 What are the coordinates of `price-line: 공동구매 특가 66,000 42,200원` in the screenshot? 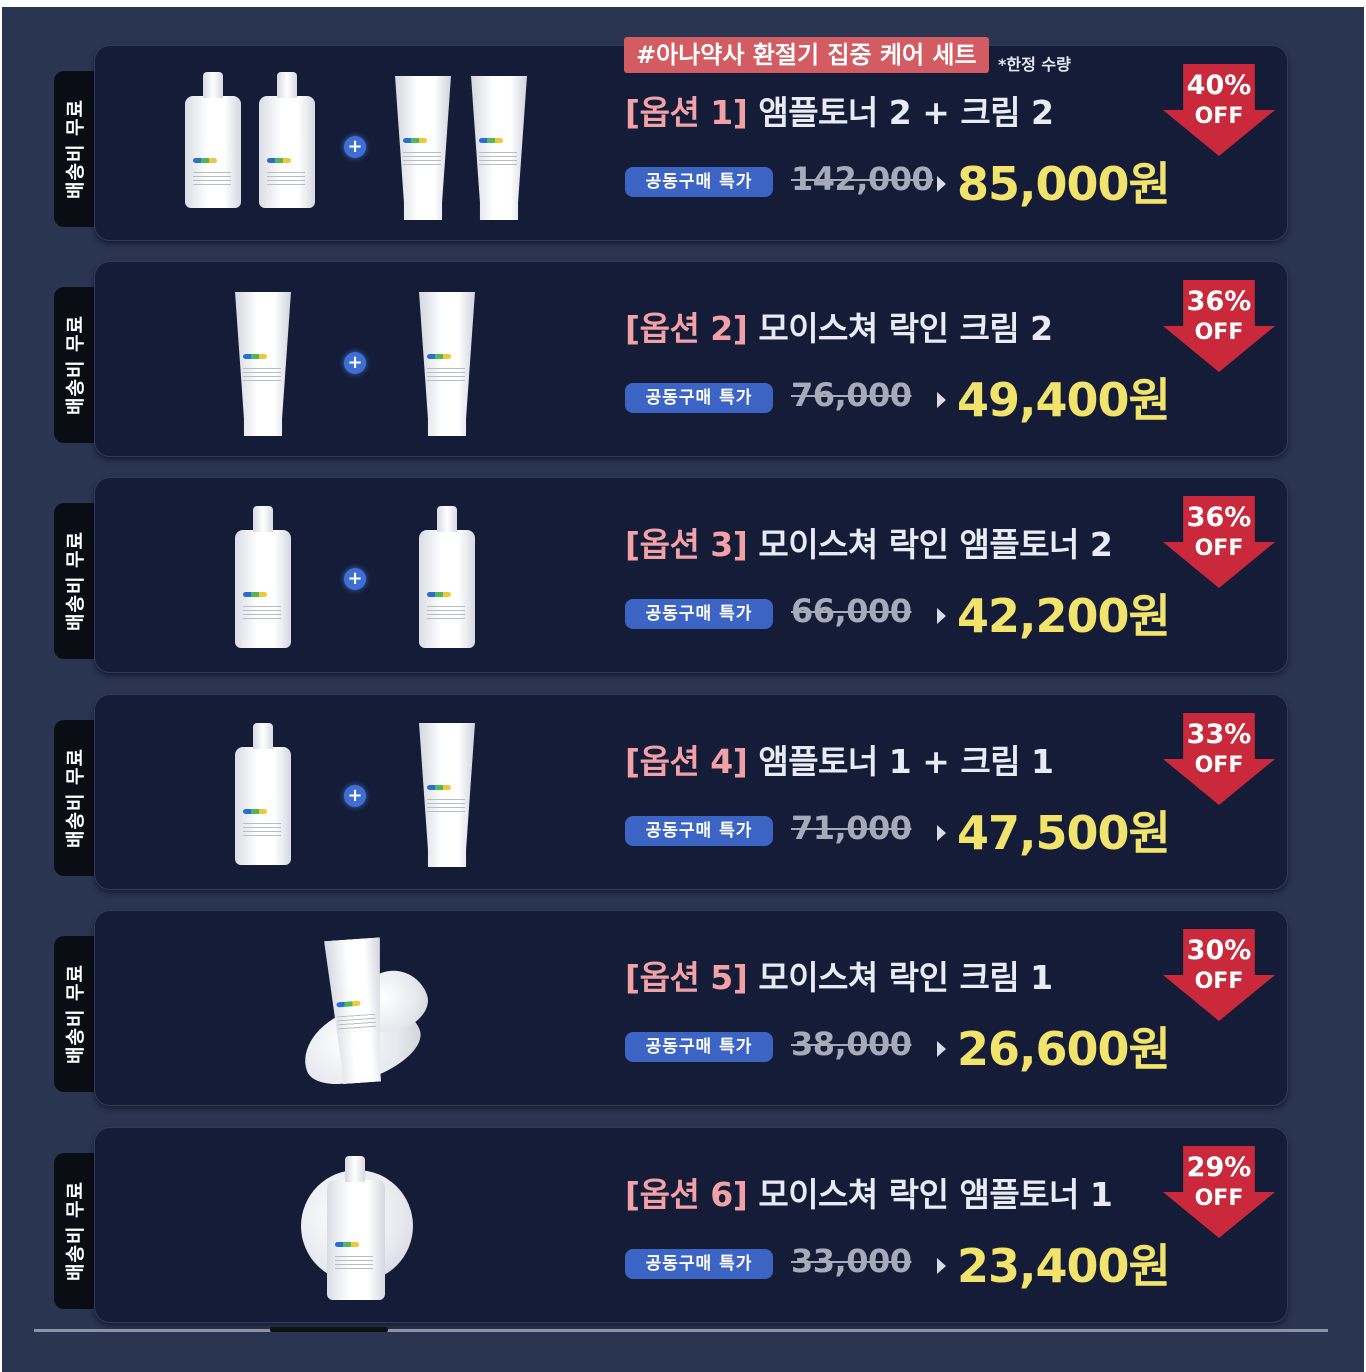 It's located at (898, 614).